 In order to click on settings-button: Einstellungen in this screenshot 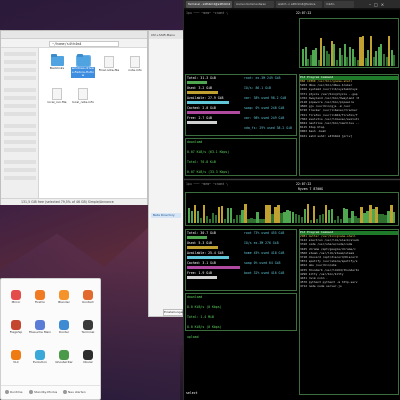, I will do `click(173, 312)`.